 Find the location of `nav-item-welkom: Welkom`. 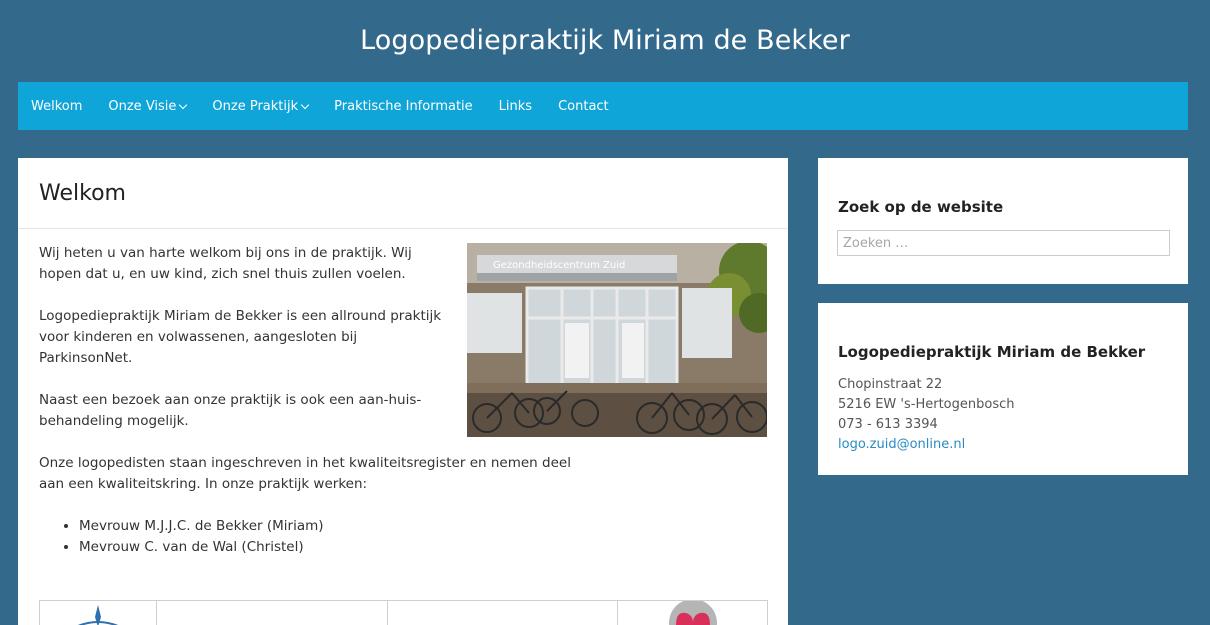

nav-item-welkom: Welkom is located at coordinates (56, 106).